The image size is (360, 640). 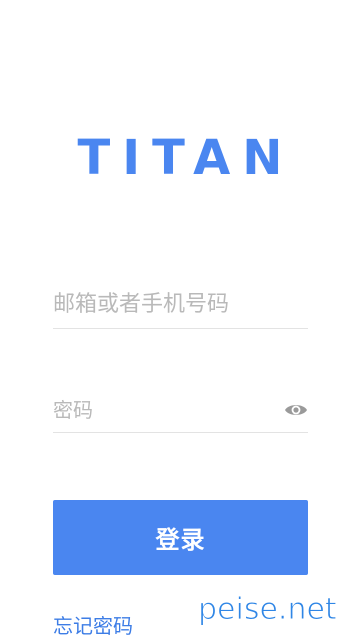 What do you see at coordinates (163, 410) in the screenshot?
I see `password-input` at bounding box center [163, 410].